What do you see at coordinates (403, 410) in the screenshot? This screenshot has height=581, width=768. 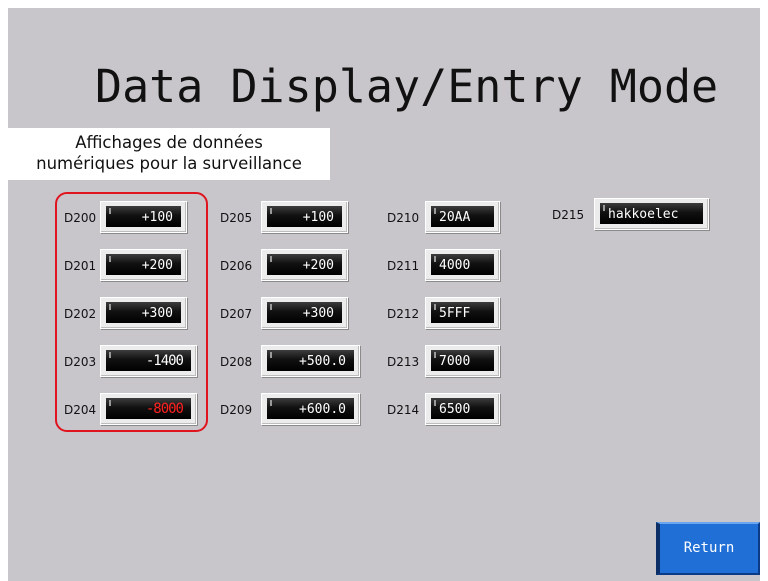 I see `register-label: D214` at bounding box center [403, 410].